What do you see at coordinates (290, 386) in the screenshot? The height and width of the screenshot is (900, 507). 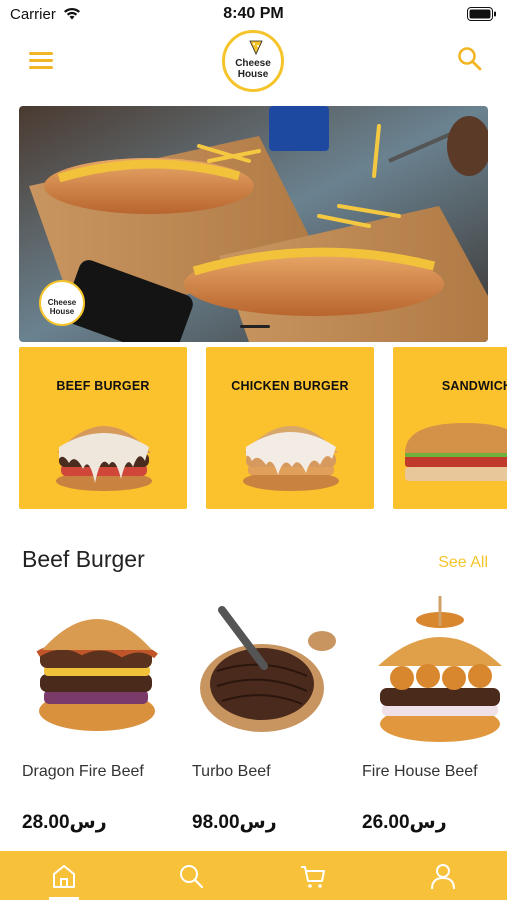 I see `category-label: CHICKEN BURGER` at bounding box center [290, 386].